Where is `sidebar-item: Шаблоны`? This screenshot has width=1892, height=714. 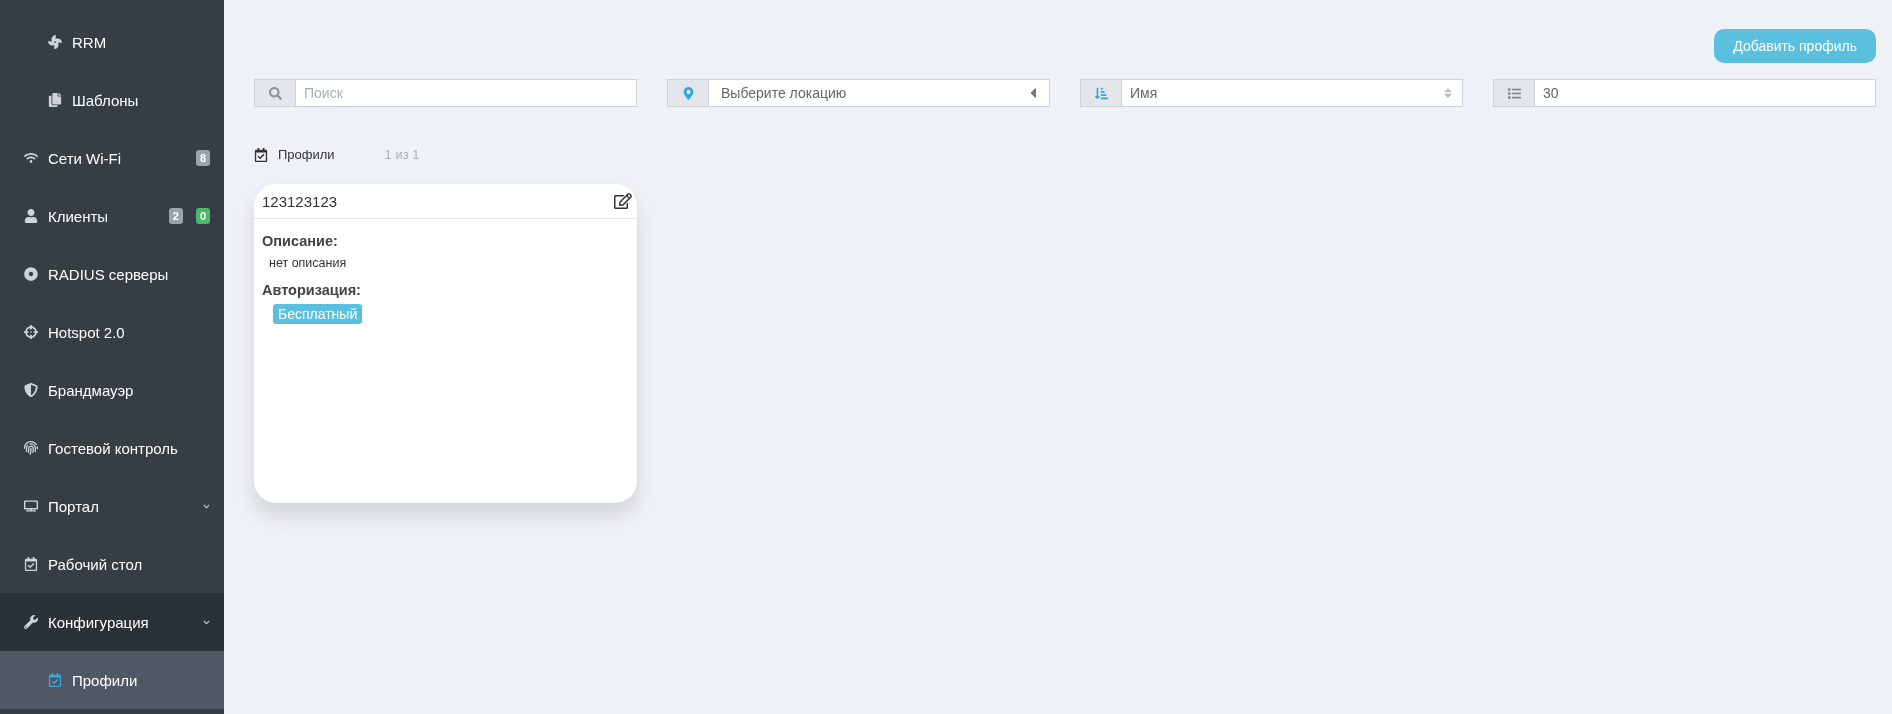
sidebar-item: Шаблоны is located at coordinates (112, 100).